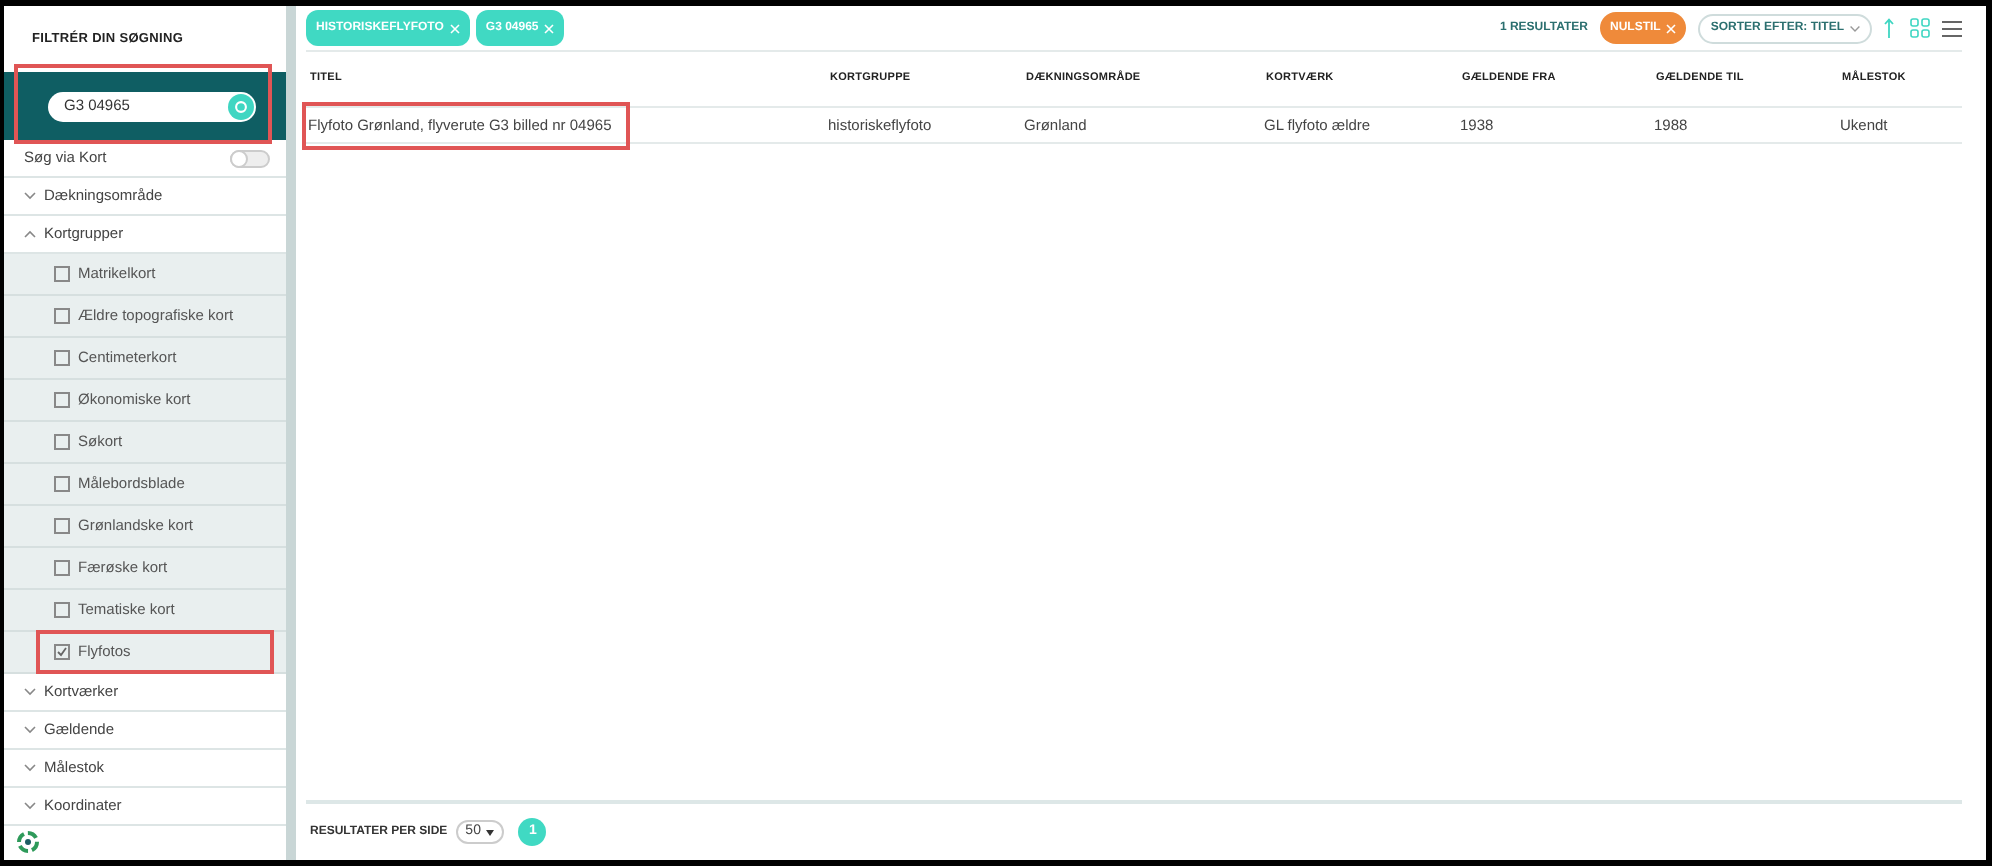 Image resolution: width=1992 pixels, height=866 pixels. What do you see at coordinates (28, 842) in the screenshot?
I see `logo-icon` at bounding box center [28, 842].